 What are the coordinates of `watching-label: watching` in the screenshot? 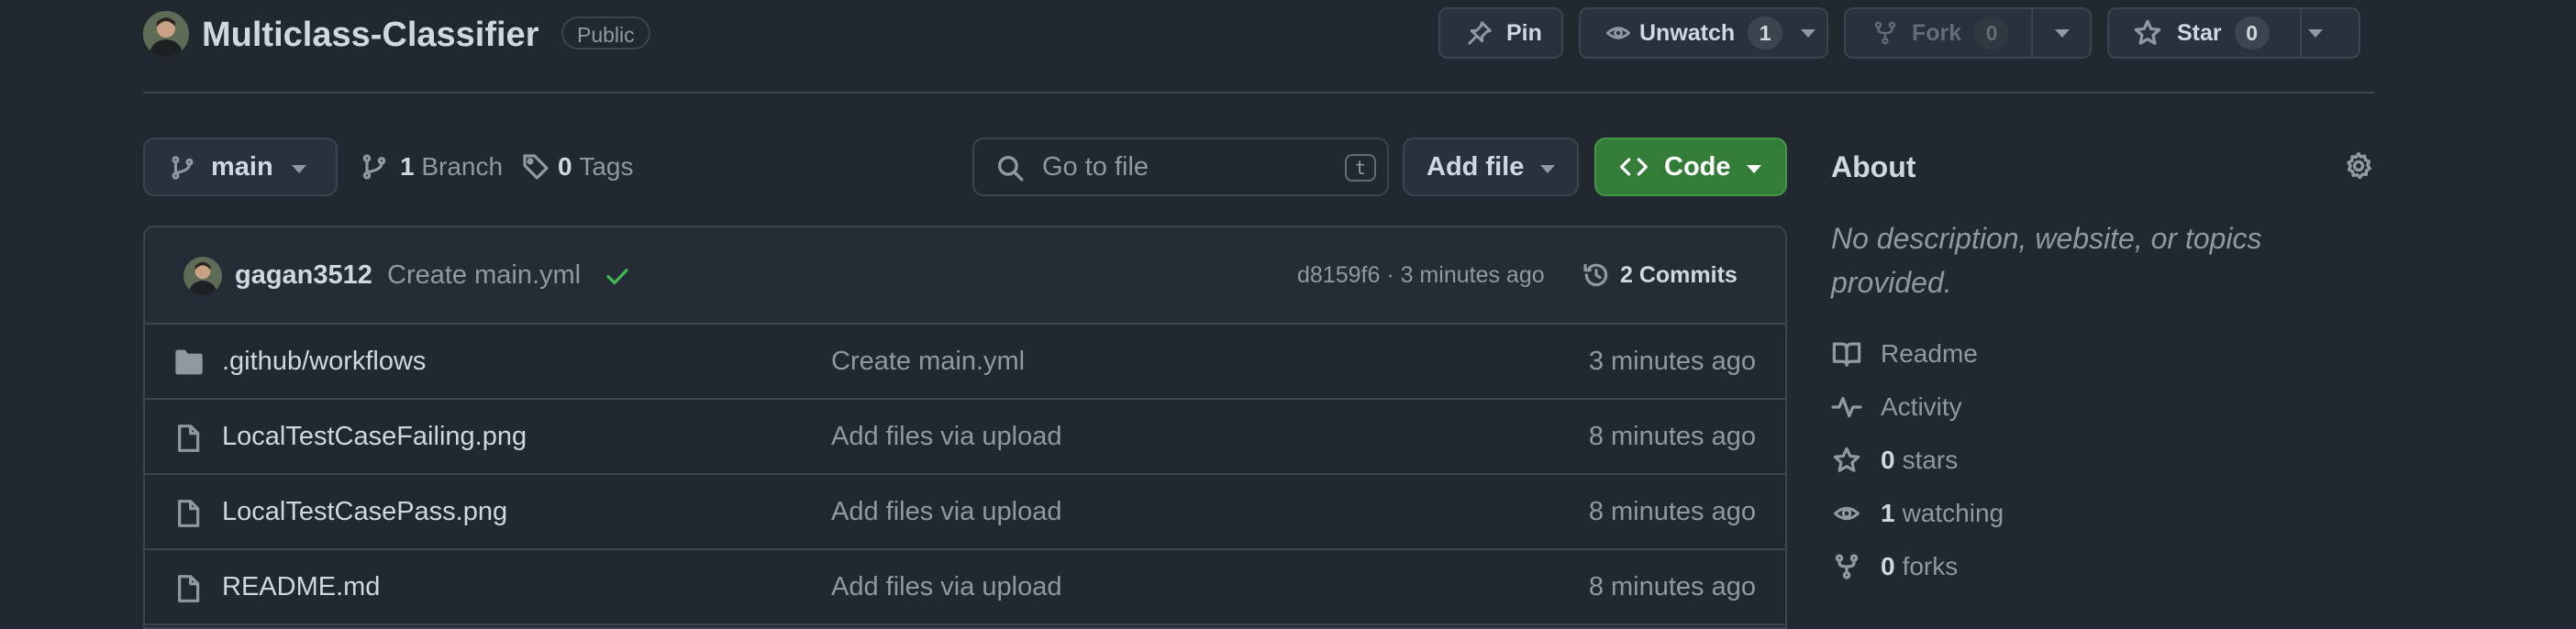 It's located at (1953, 513).